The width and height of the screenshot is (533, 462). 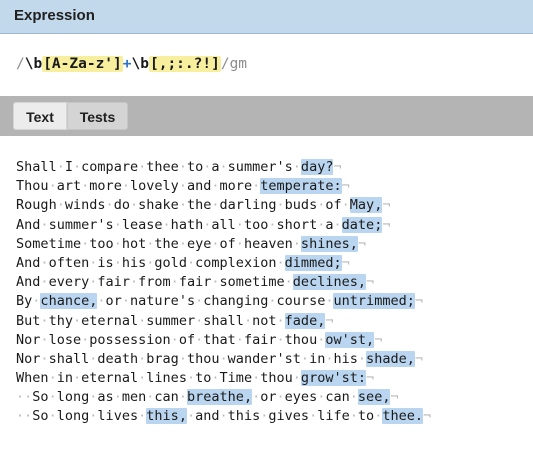 What do you see at coordinates (313, 262) in the screenshot?
I see `match-highlight: dimmed;` at bounding box center [313, 262].